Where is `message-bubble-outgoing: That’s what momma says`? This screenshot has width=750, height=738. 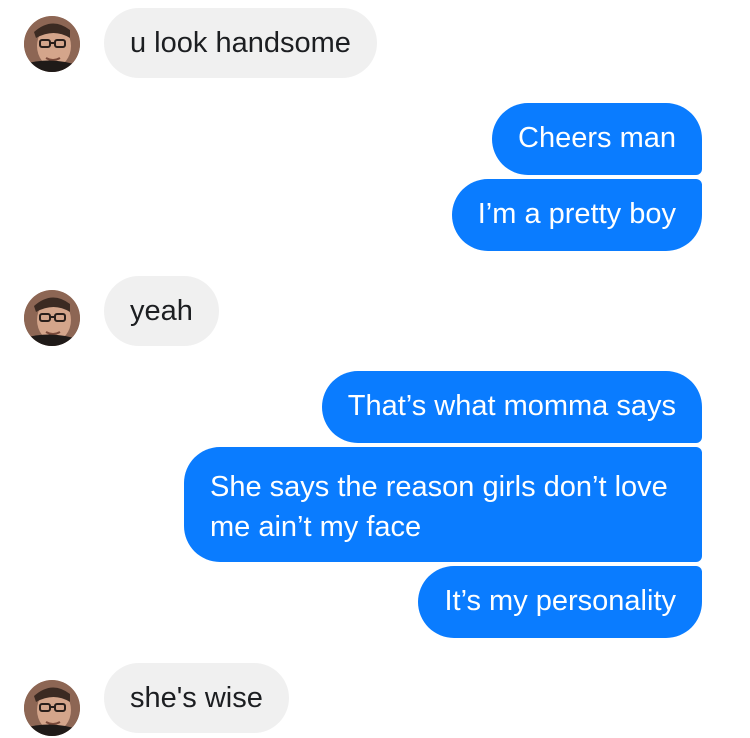 message-bubble-outgoing: That’s what momma says is located at coordinates (511, 407).